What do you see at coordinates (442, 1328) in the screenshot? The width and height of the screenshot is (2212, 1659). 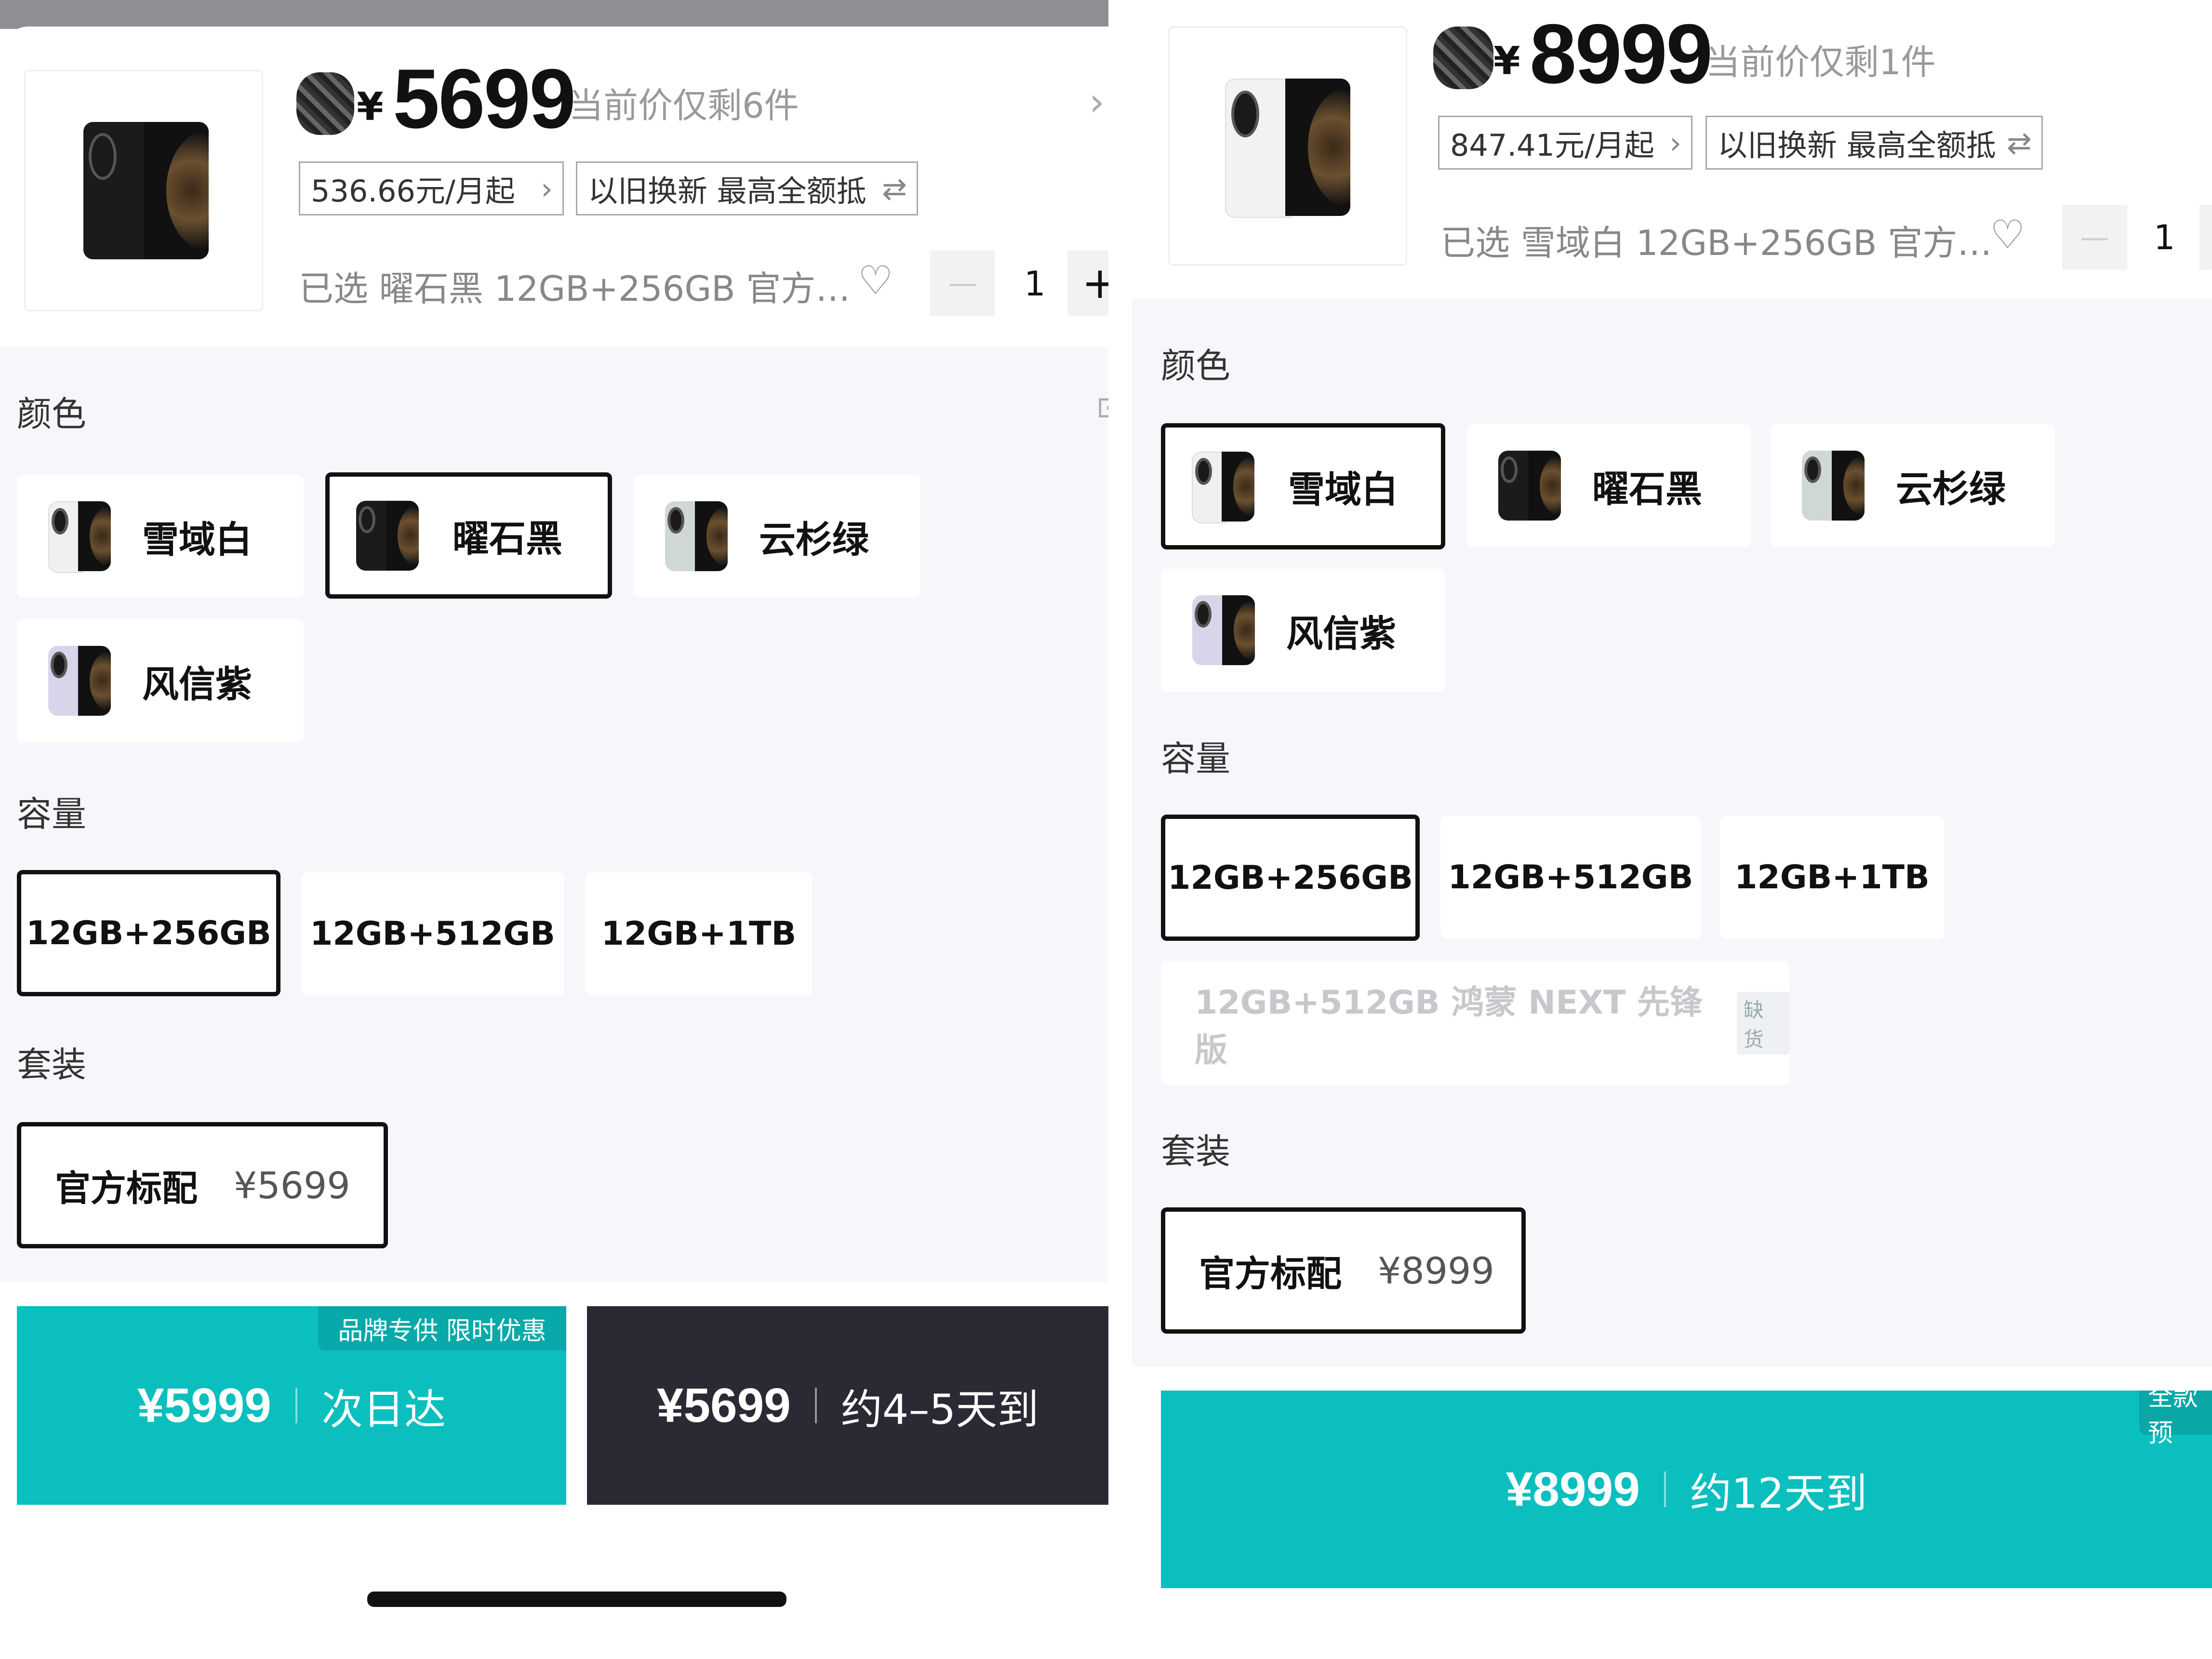 I see `promo-tag: 品牌专供 限时优惠` at bounding box center [442, 1328].